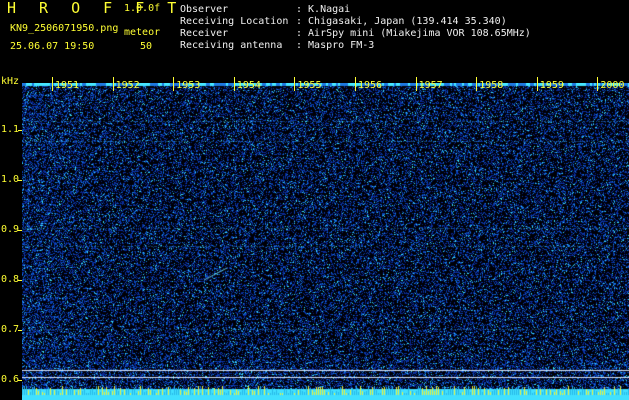  What do you see at coordinates (248, 85) in the screenshot?
I see `x-tick-1954: 1954` at bounding box center [248, 85].